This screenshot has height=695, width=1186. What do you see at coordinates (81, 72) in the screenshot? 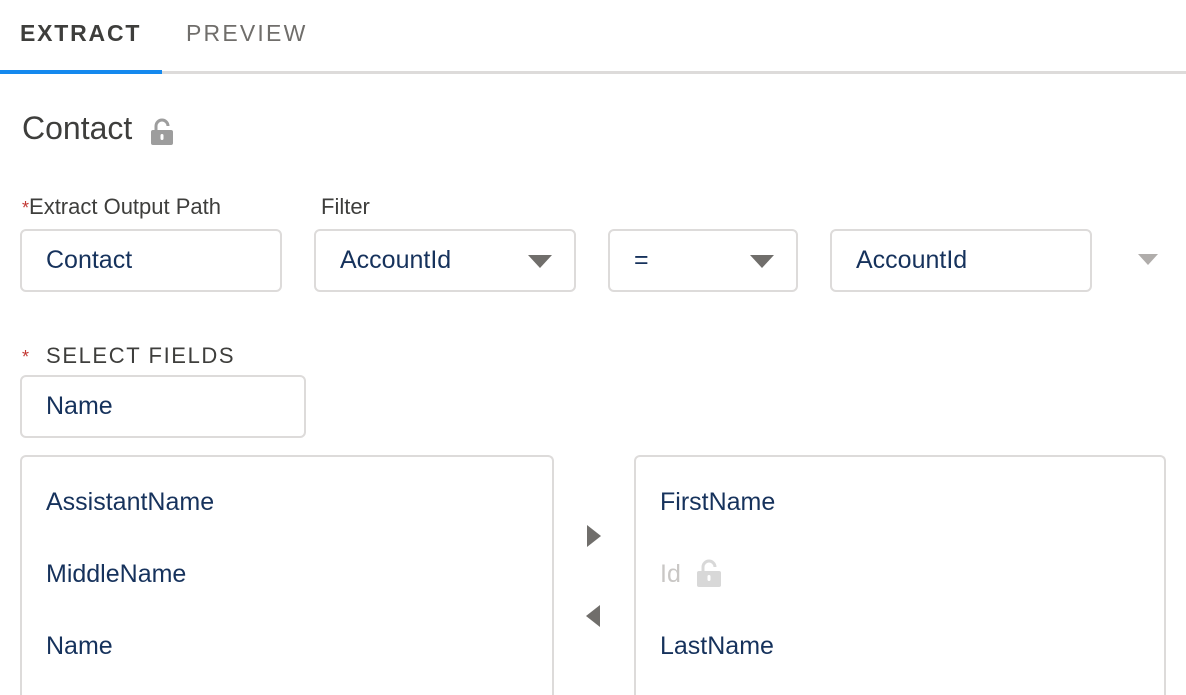
I see `active-tab-indicator` at bounding box center [81, 72].